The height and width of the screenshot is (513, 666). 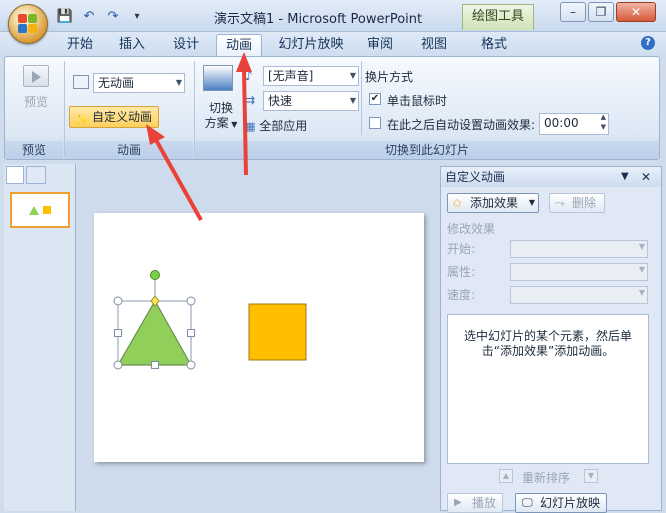 What do you see at coordinates (80, 45) in the screenshot?
I see `tab-home: 开始` at bounding box center [80, 45].